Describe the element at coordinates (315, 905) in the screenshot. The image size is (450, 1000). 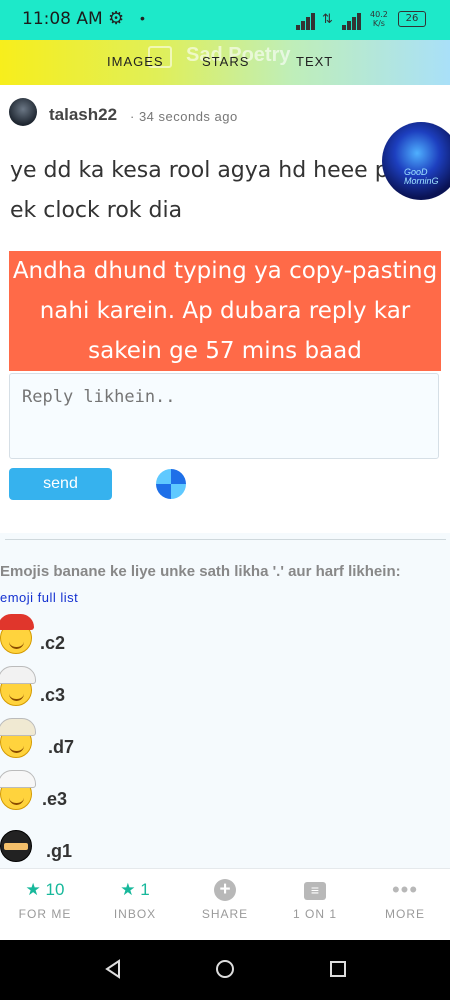
I see `nav-1-on-1: ≡ 1 ON 1` at that location.